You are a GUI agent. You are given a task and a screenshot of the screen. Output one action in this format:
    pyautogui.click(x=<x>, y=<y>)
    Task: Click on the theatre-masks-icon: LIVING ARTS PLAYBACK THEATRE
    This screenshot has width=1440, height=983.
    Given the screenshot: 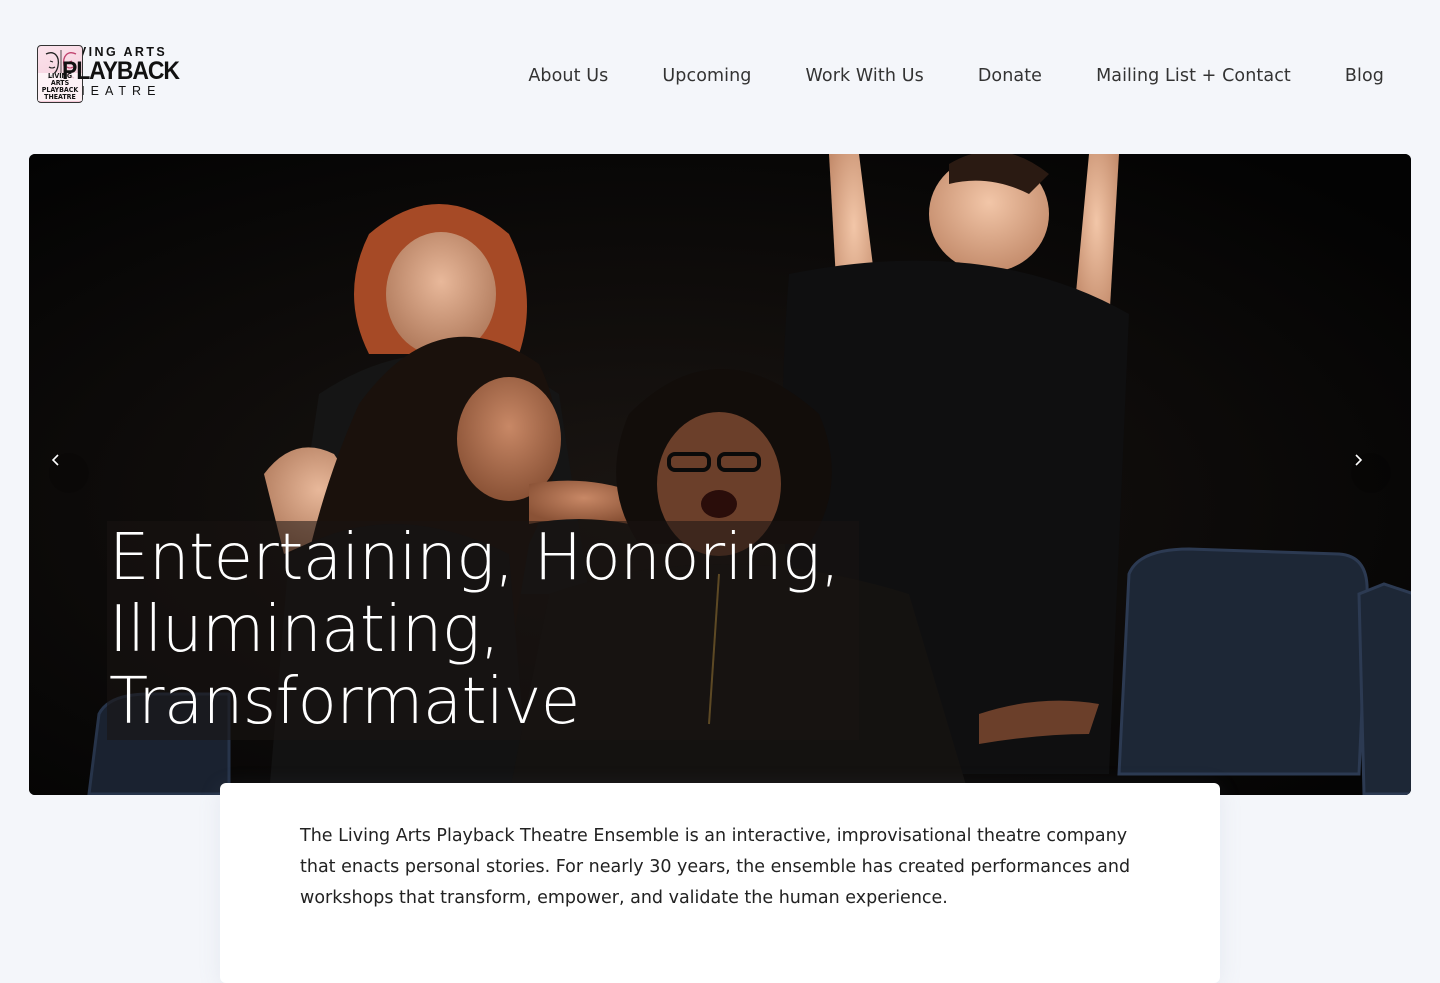 What is the action you would take?
    pyautogui.click(x=60, y=74)
    